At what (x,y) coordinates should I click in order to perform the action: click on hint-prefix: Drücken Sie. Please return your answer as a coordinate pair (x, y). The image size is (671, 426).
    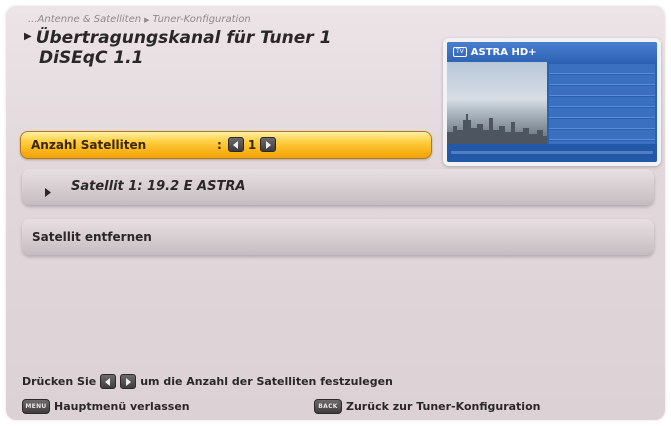
    Looking at the image, I should click on (59, 381).